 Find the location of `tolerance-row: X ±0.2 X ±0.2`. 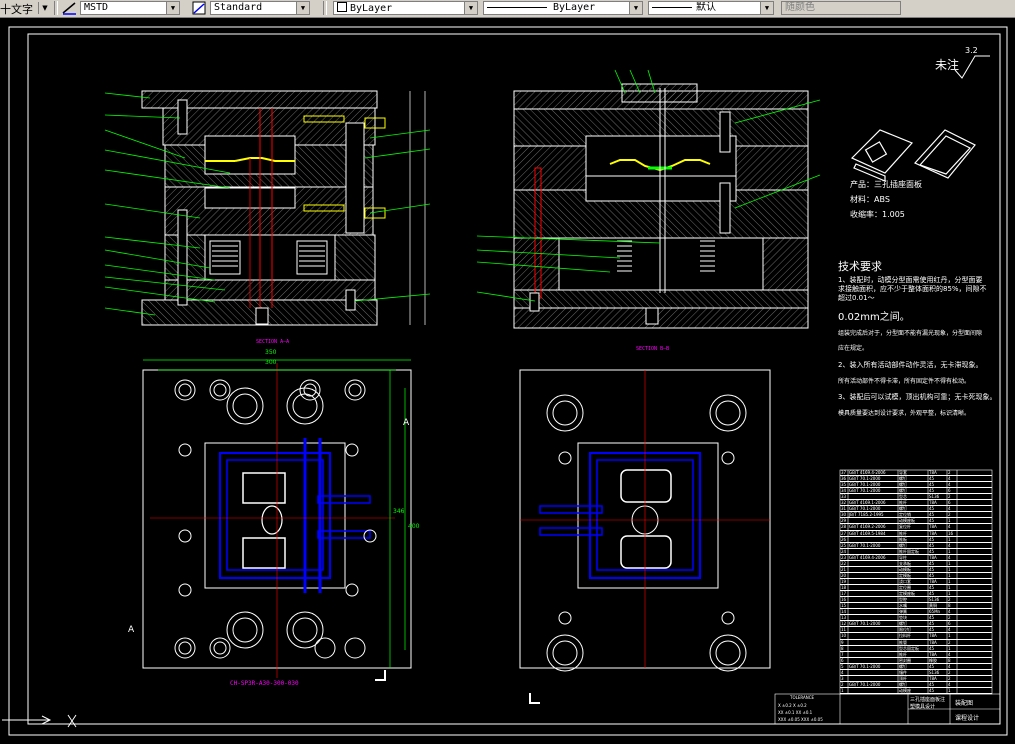

tolerance-row: X ±0.2 X ±0.2 is located at coordinates (792, 705).